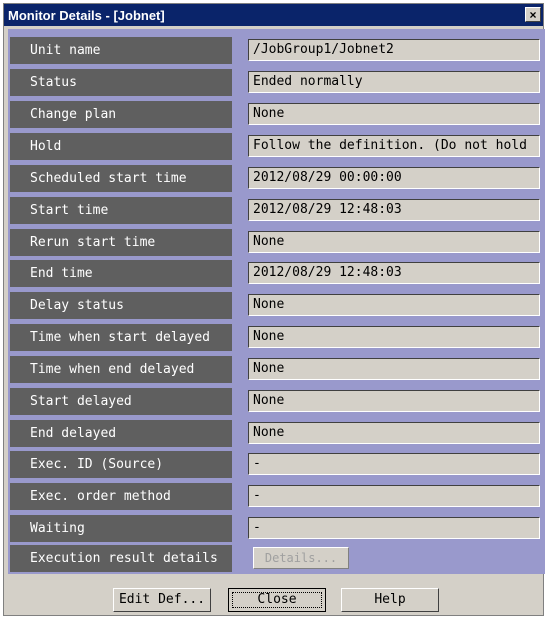  What do you see at coordinates (121, 305) in the screenshot?
I see `detail-label: Delay status` at bounding box center [121, 305].